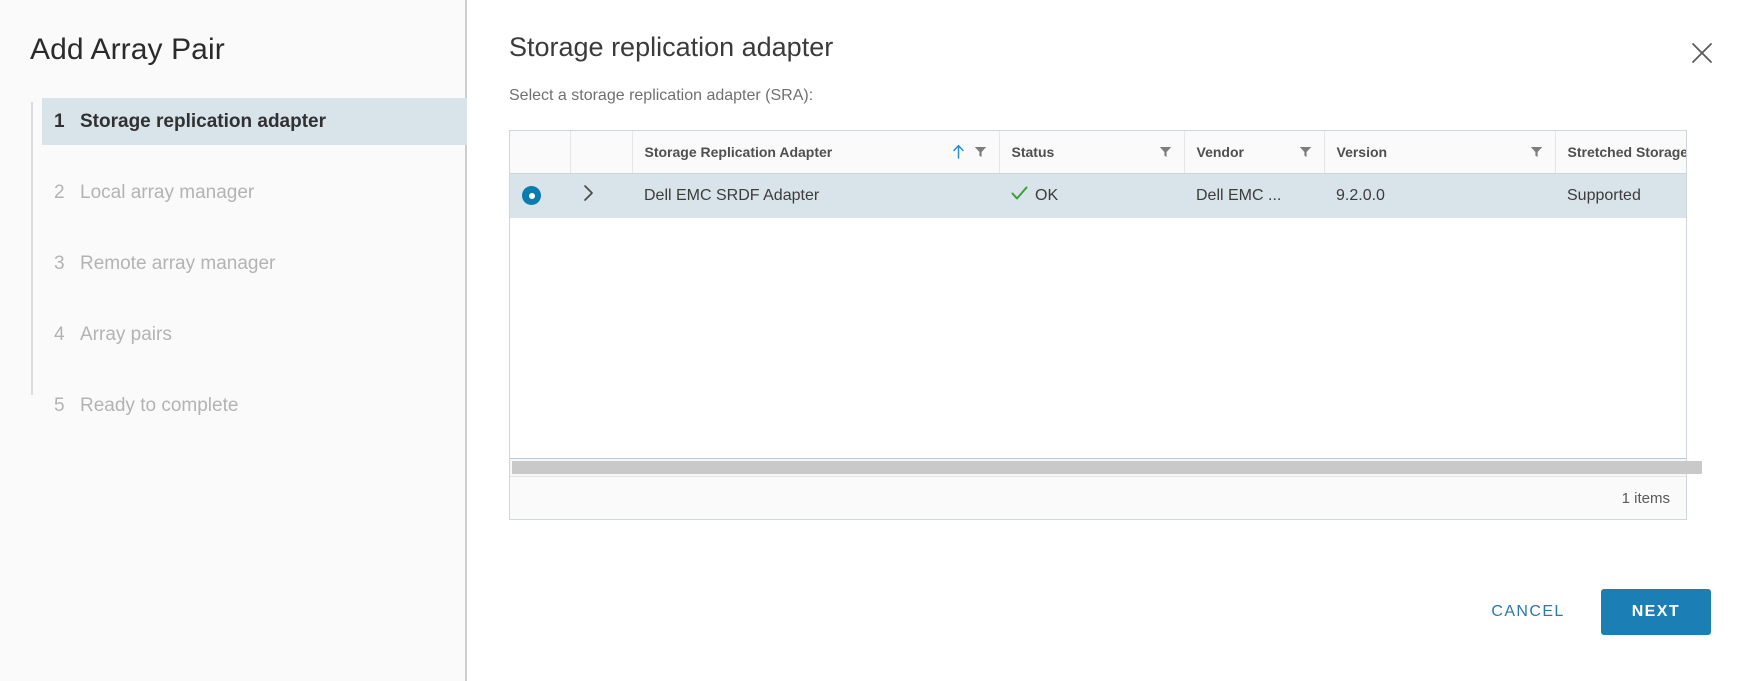 The image size is (1741, 681). I want to click on step-label: Ready to complete, so click(159, 405).